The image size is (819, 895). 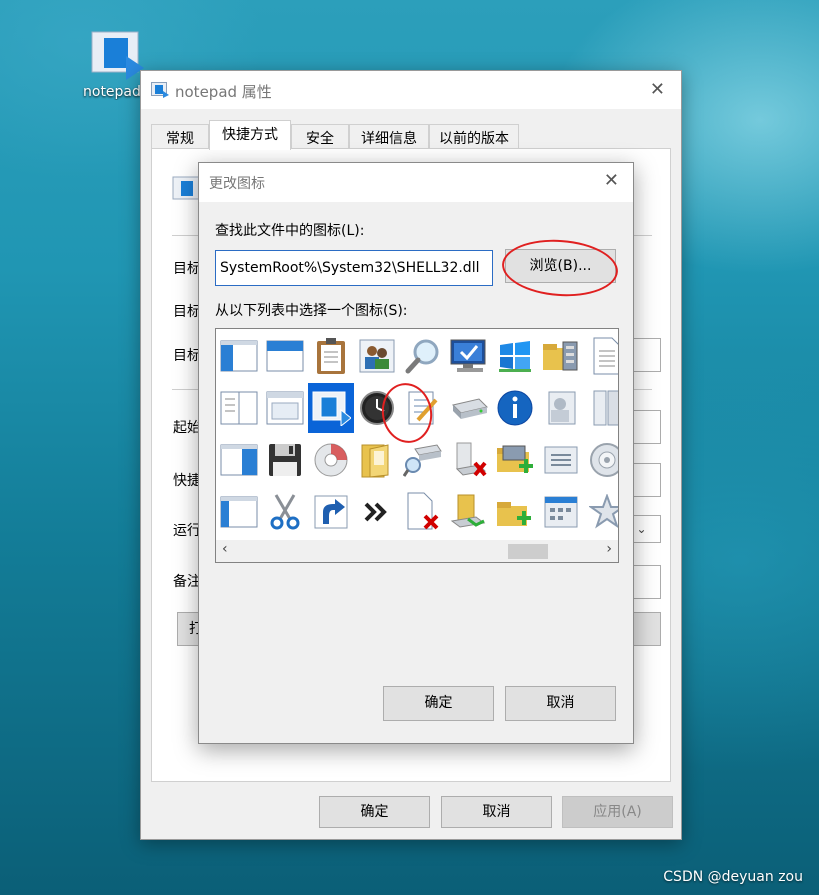 I want to click on chevron-down-icon: ⌄, so click(x=641, y=529).